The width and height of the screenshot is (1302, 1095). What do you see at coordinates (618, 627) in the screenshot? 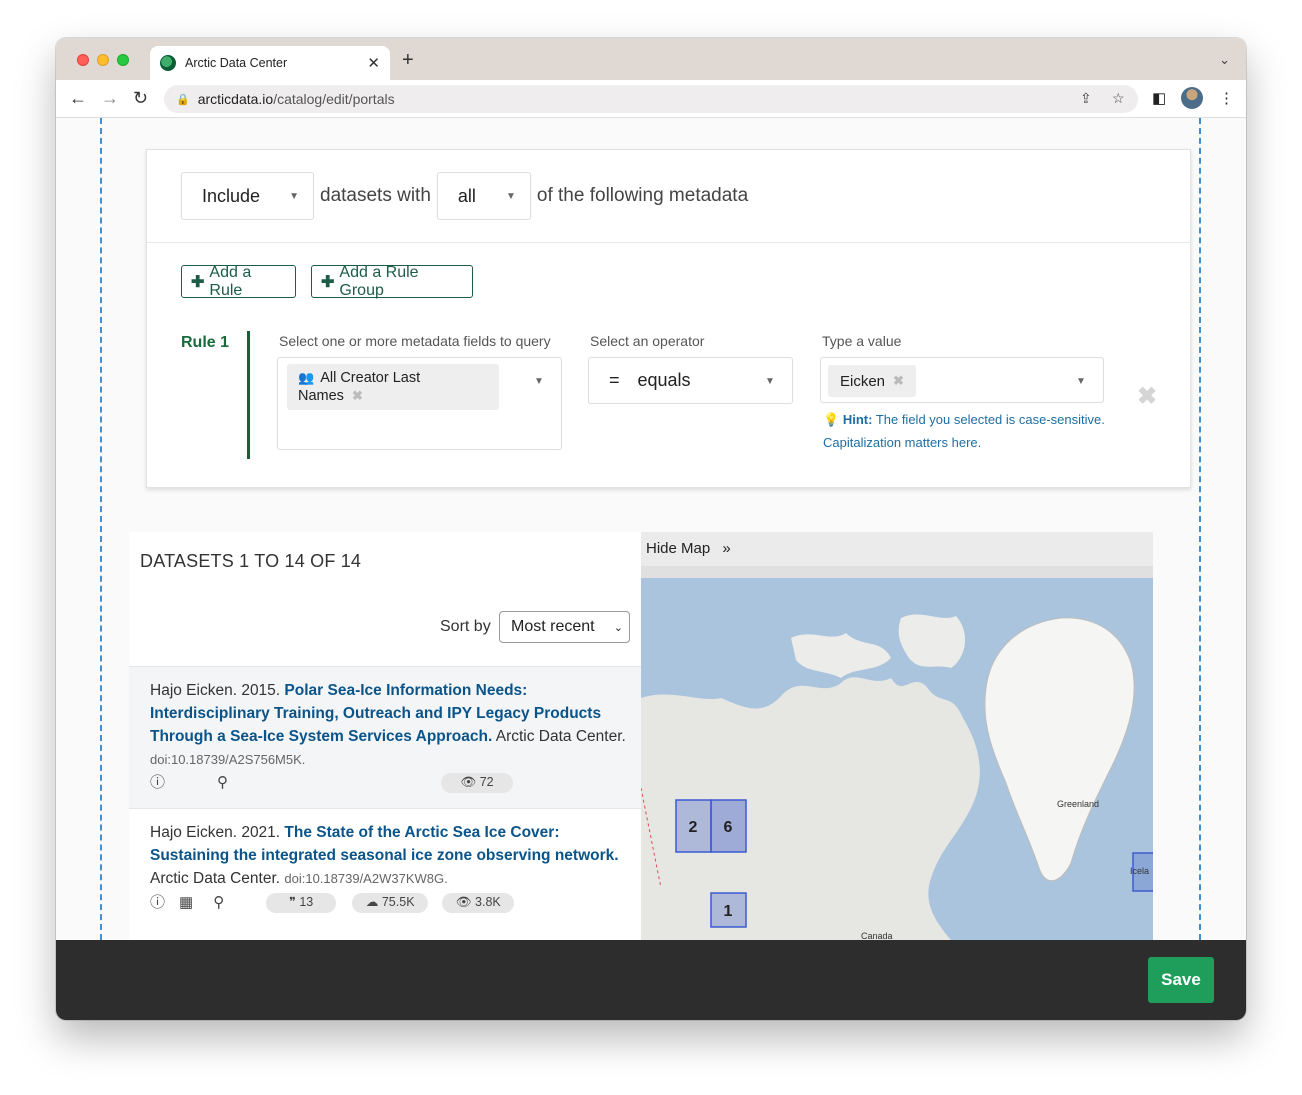
I see `chevron-down-icon: ⌄` at bounding box center [618, 627].